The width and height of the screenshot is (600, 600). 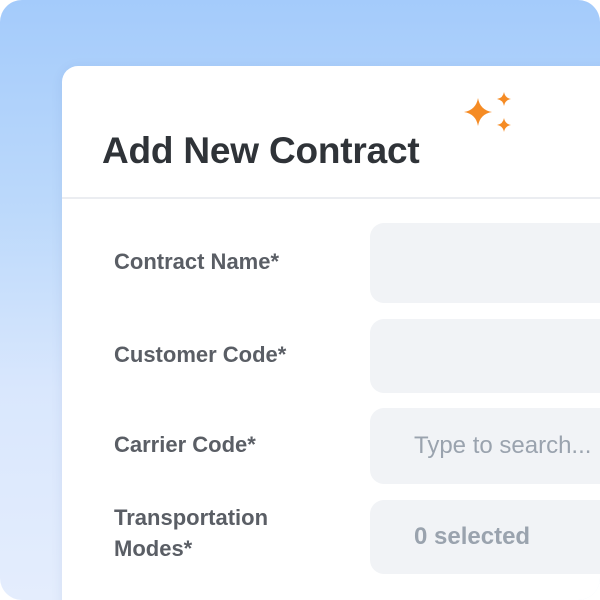 I want to click on transportation-modes-row: Transportation Modes* 0 selected, so click(x=331, y=537).